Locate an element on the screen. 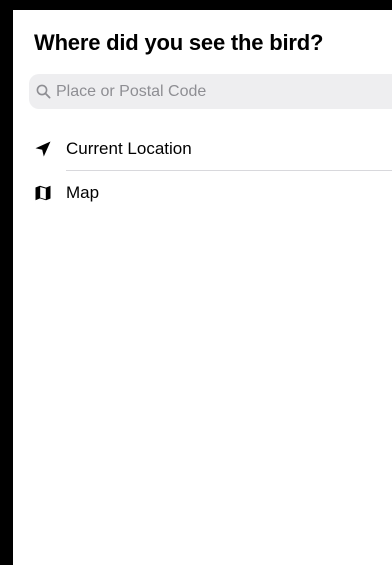 The height and width of the screenshot is (565, 392). search-input is located at coordinates (216, 91).